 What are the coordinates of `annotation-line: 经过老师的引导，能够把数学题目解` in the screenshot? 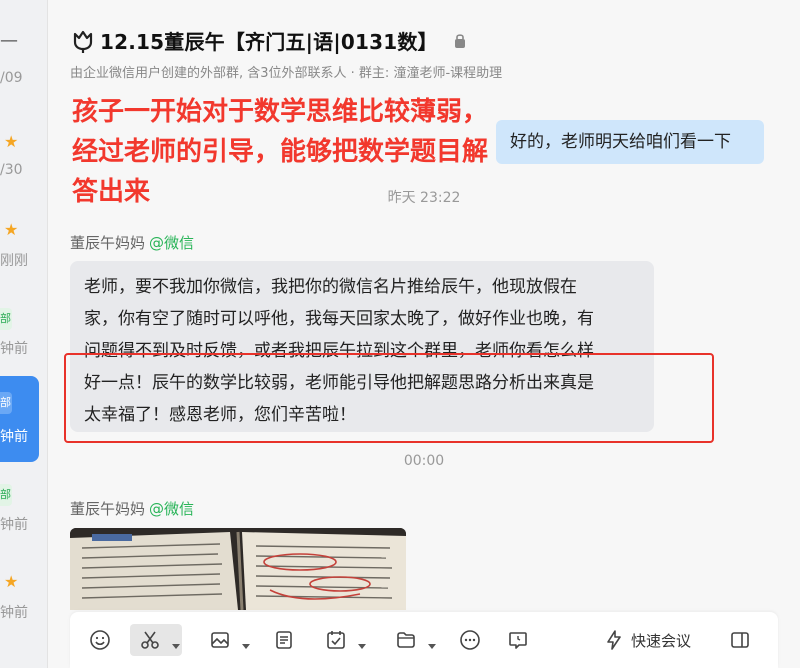 It's located at (280, 152).